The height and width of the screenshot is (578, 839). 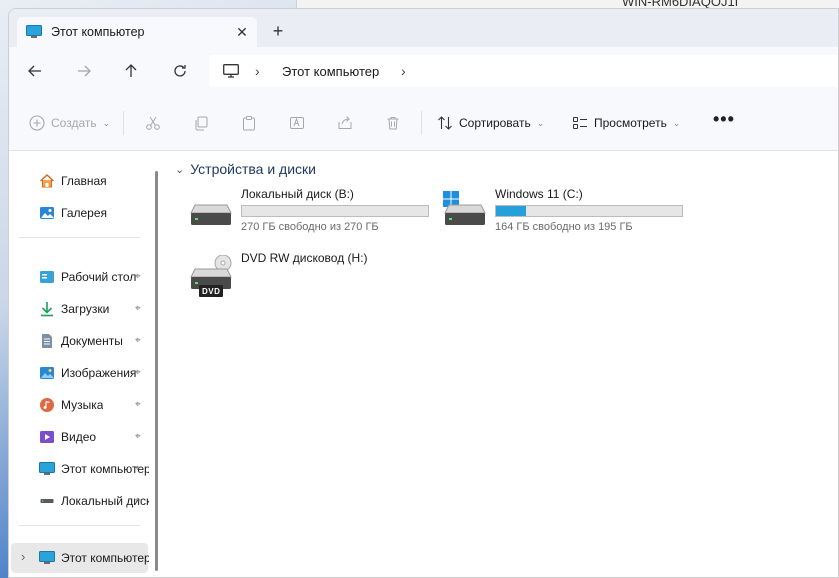 I want to click on drive-usage-bar, so click(x=589, y=211).